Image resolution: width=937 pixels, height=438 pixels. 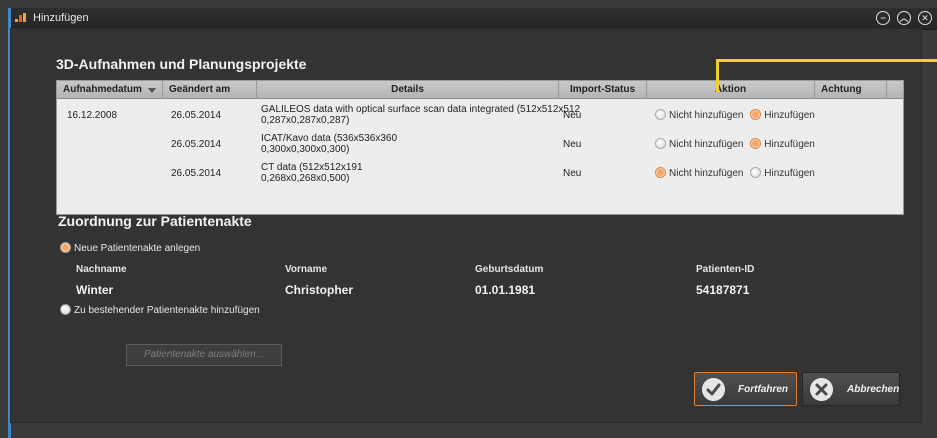 I want to click on value-vorname: Christopher, so click(x=319, y=290).